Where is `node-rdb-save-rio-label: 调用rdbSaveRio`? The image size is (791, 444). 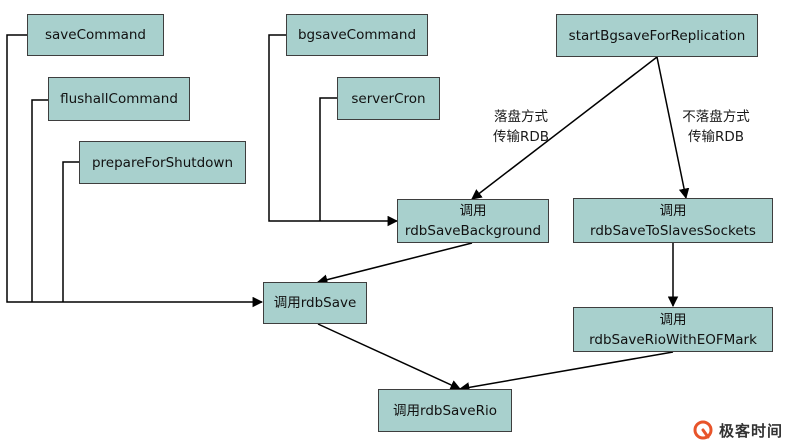
node-rdb-save-rio-label: 调用rdbSaveRio is located at coordinates (445, 410).